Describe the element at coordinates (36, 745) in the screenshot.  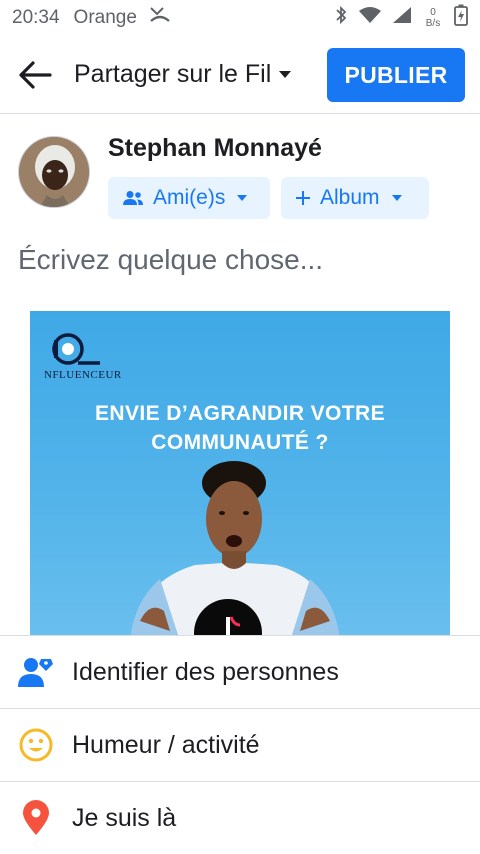
I see `smiley-icon` at that location.